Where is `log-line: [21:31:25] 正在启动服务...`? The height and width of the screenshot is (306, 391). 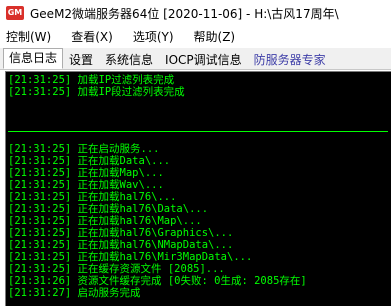
log-line: [21:31:25] 正在启动服务... is located at coordinates (84, 149).